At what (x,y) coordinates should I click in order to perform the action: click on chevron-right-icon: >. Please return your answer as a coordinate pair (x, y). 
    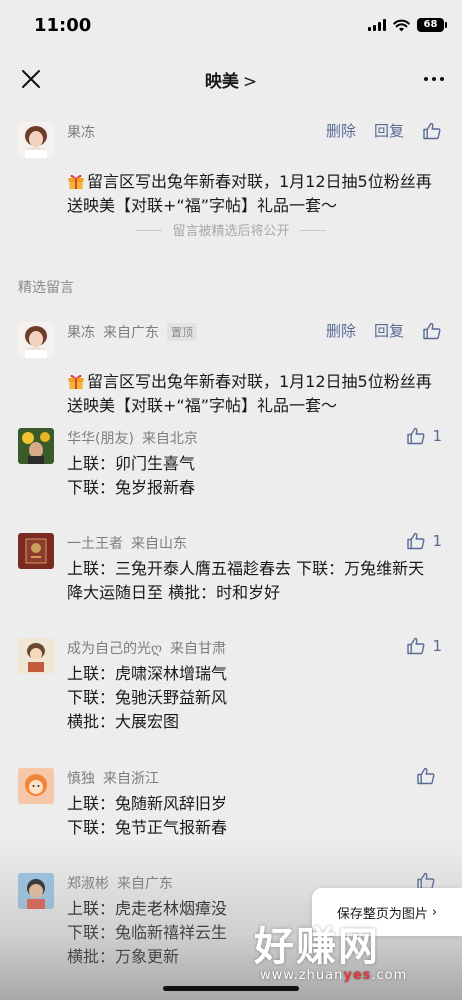
    Looking at the image, I should click on (250, 82).